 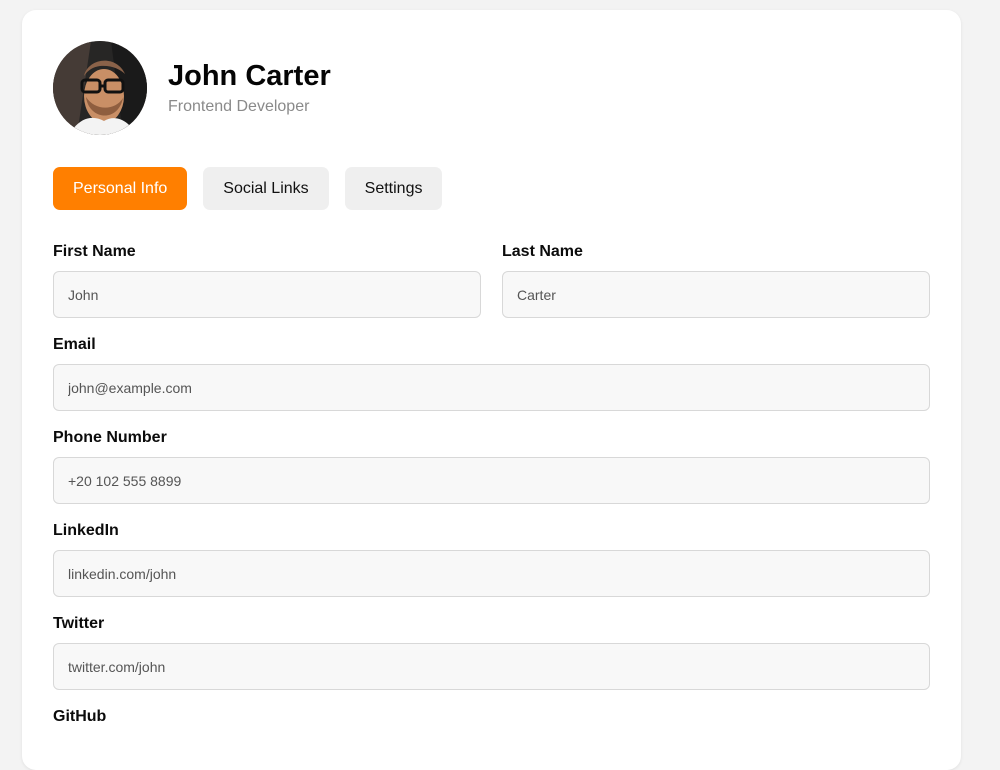 I want to click on phone-label: Phone Number, so click(x=110, y=437).